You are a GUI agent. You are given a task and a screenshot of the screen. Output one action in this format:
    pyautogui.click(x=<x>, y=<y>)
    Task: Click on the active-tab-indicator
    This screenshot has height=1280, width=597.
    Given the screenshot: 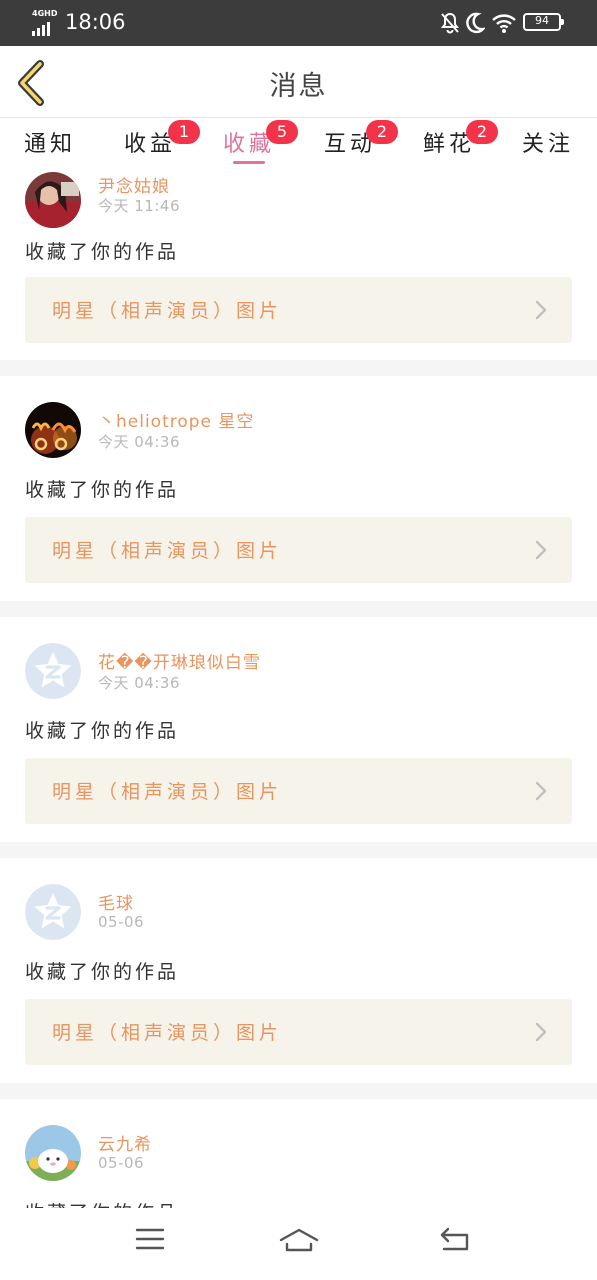 What is the action you would take?
    pyautogui.click(x=249, y=162)
    